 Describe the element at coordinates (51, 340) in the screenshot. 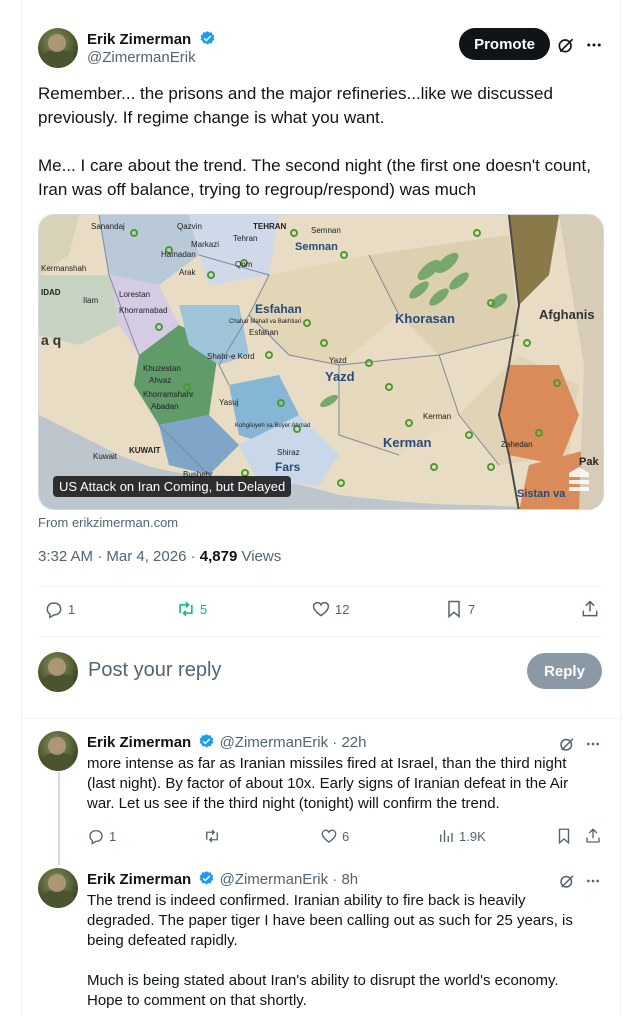

I see `svg-text: a q` at that location.